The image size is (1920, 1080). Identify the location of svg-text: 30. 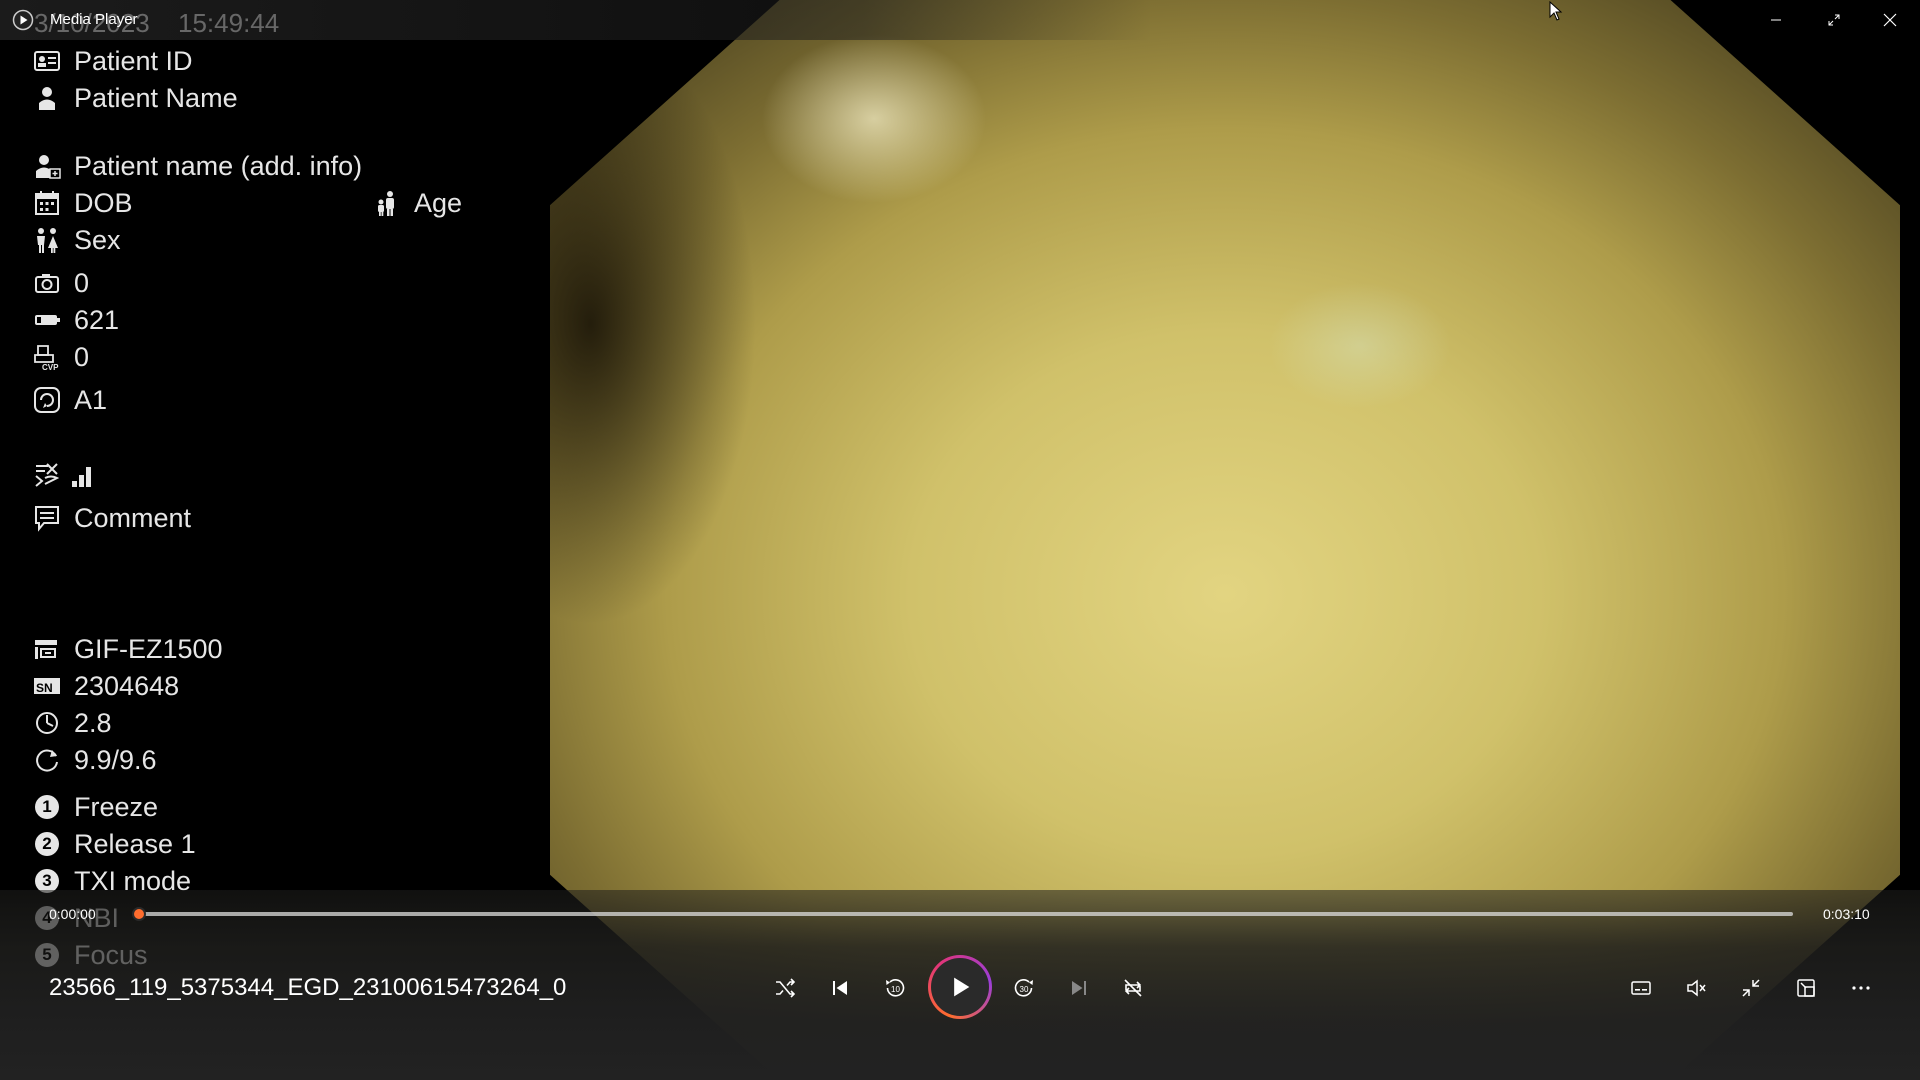
(1024, 989).